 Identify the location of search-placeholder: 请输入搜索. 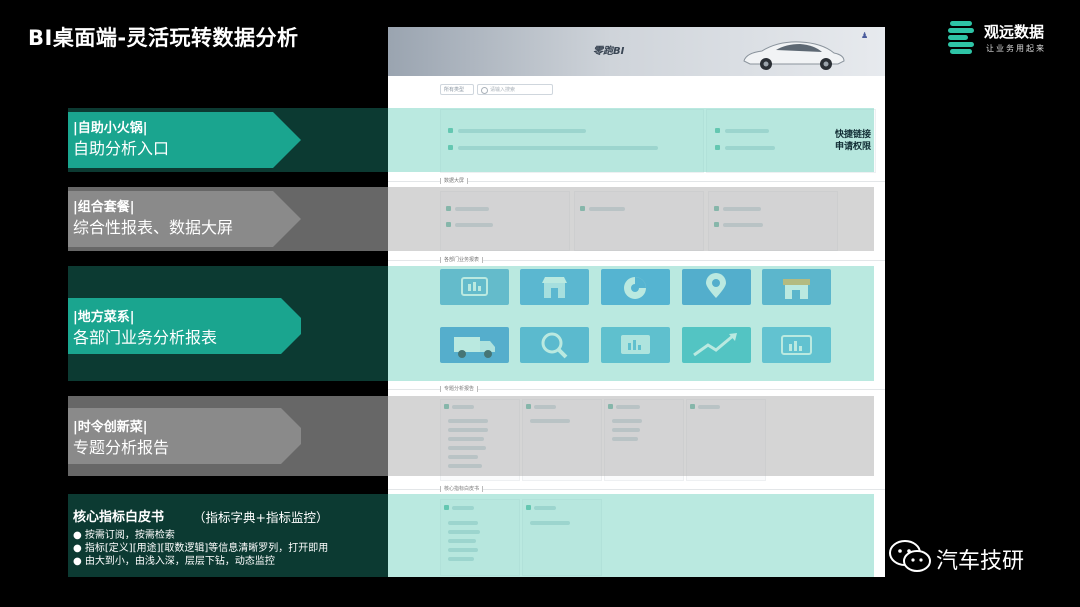
(503, 90).